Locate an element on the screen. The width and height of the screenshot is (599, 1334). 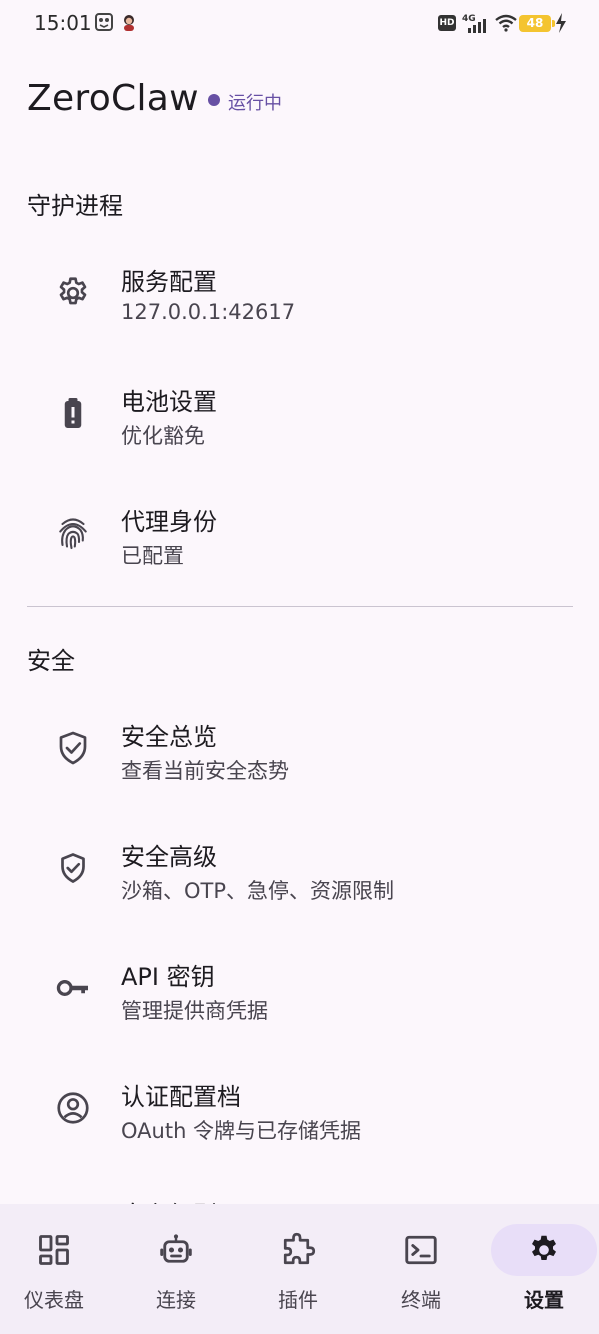
nav-item-terminal: 终端 is located at coordinates (421, 1269).